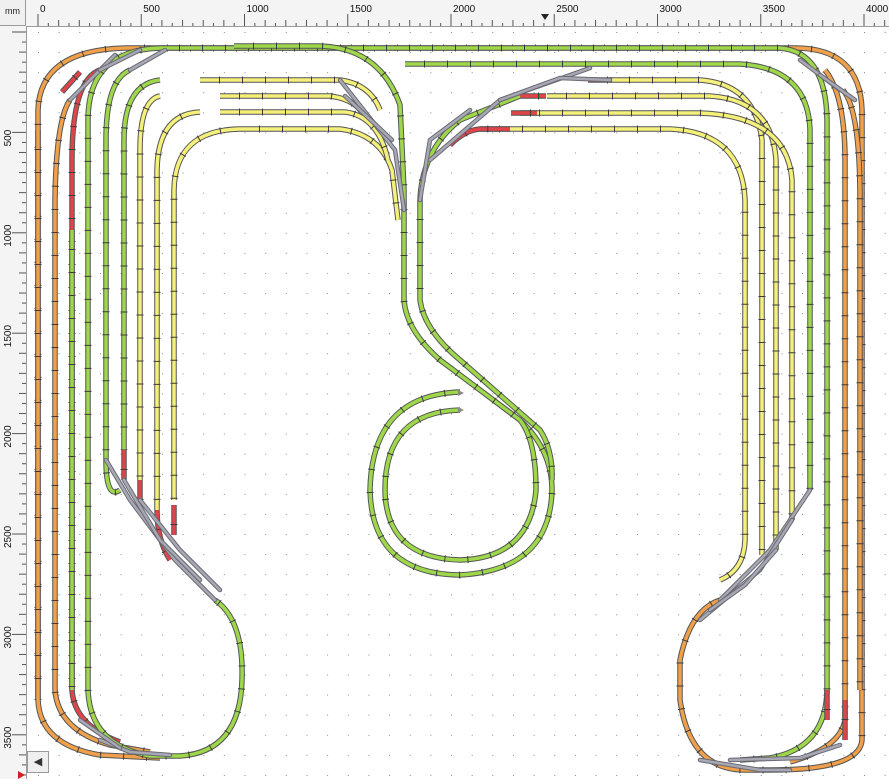  What do you see at coordinates (95, 406) in the screenshot?
I see `track-third-left` at bounding box center [95, 406].